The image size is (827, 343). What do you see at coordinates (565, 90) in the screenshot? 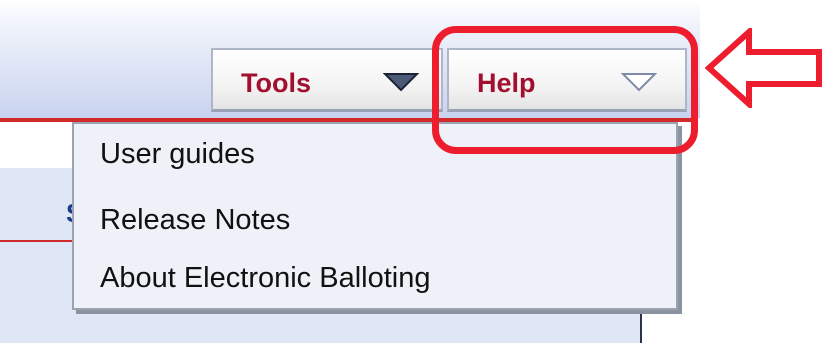
I see `highlight-box` at bounding box center [565, 90].